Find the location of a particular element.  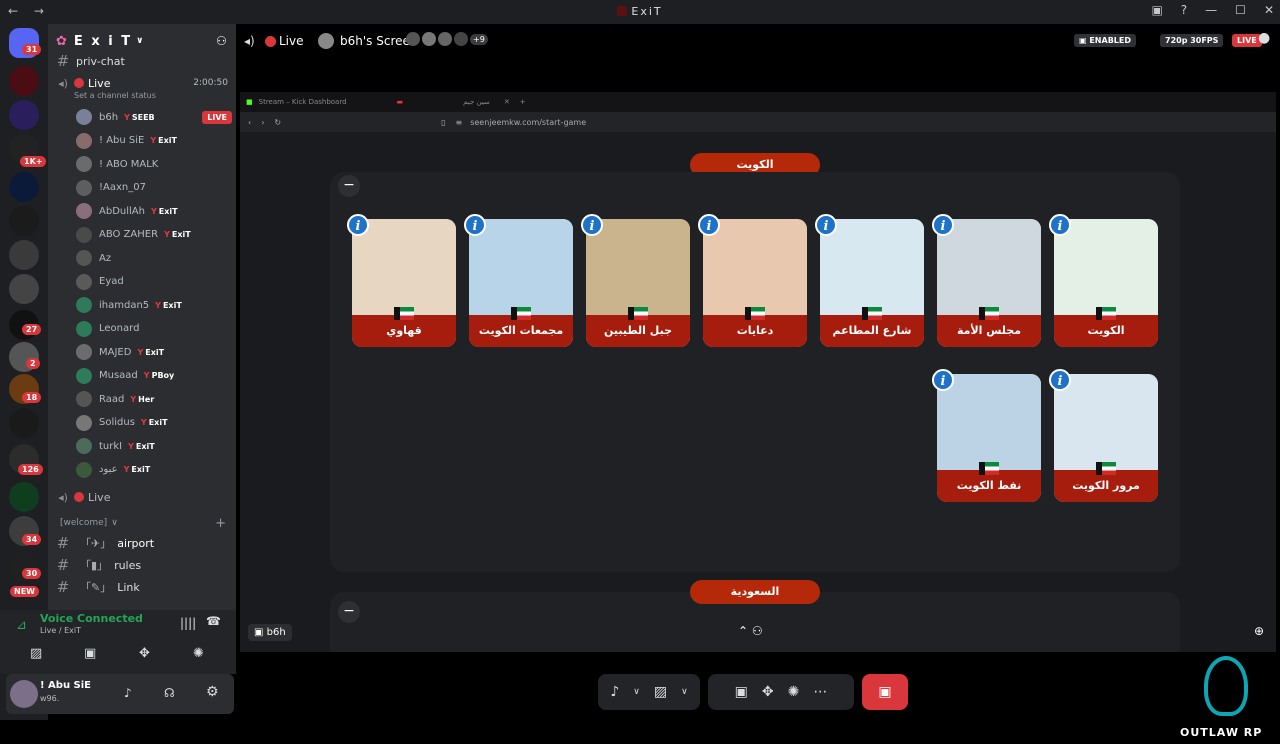

minimize-icon: — is located at coordinates (1211, 10).